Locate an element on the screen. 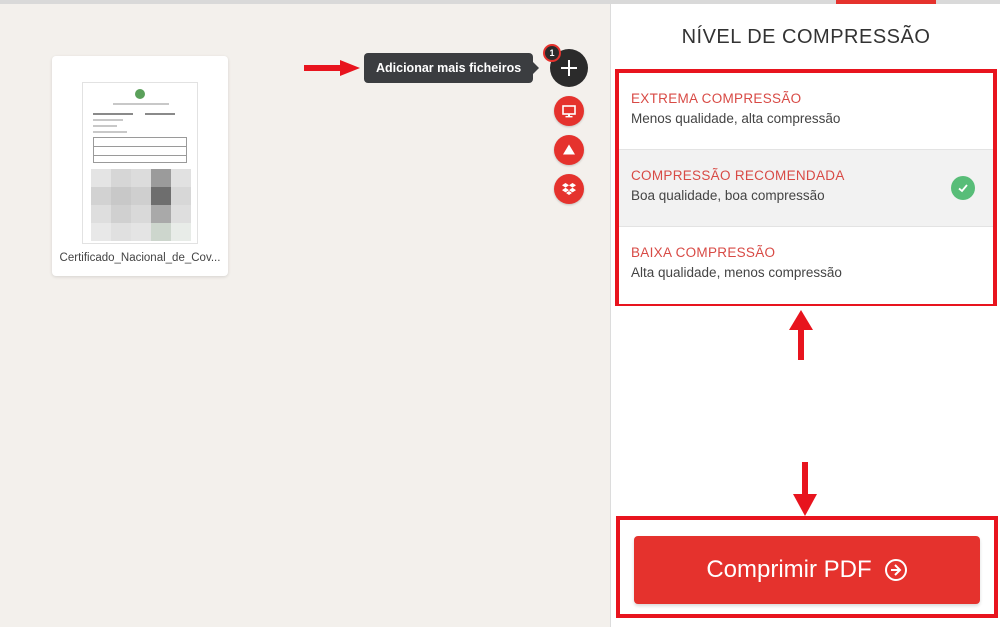 This screenshot has width=1000, height=627. add-files-tooltip: Adicionar mais ficheiros is located at coordinates (452, 68).